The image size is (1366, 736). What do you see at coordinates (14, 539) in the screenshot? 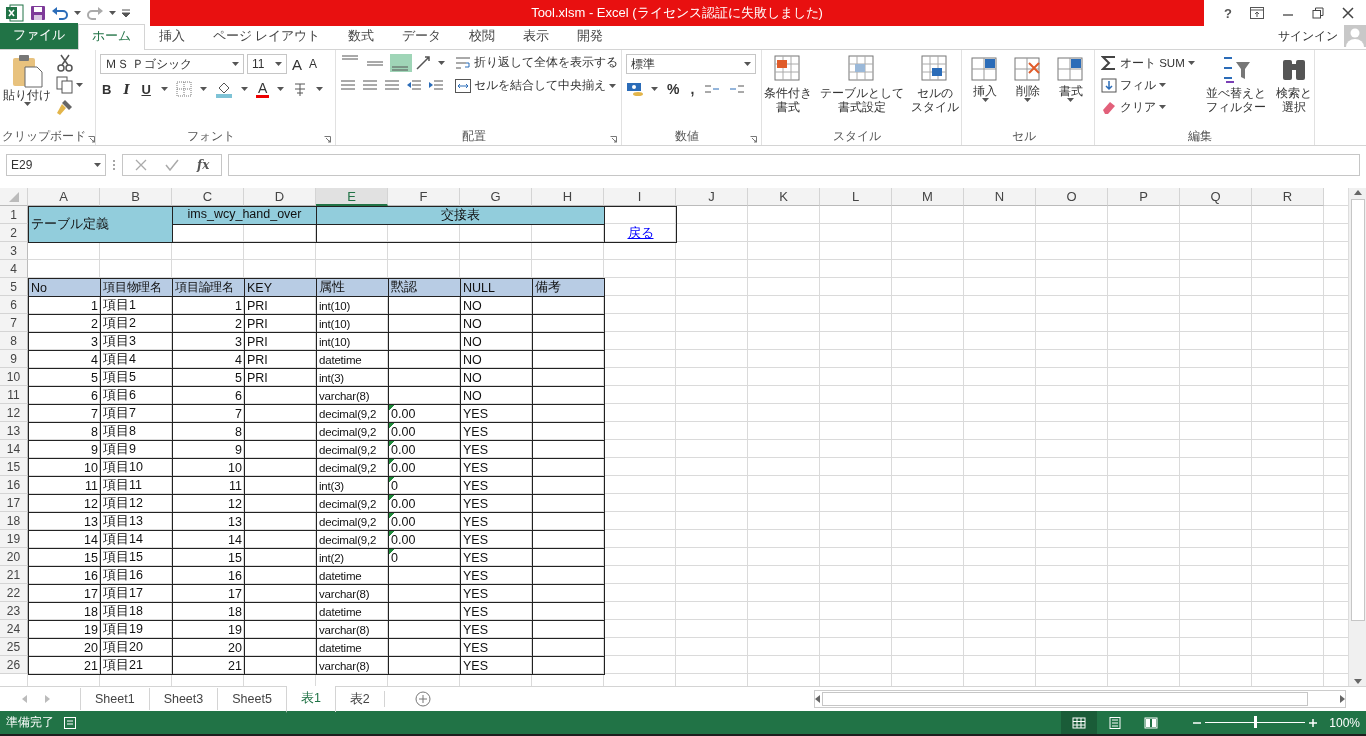
I see `row-header: 19` at bounding box center [14, 539].